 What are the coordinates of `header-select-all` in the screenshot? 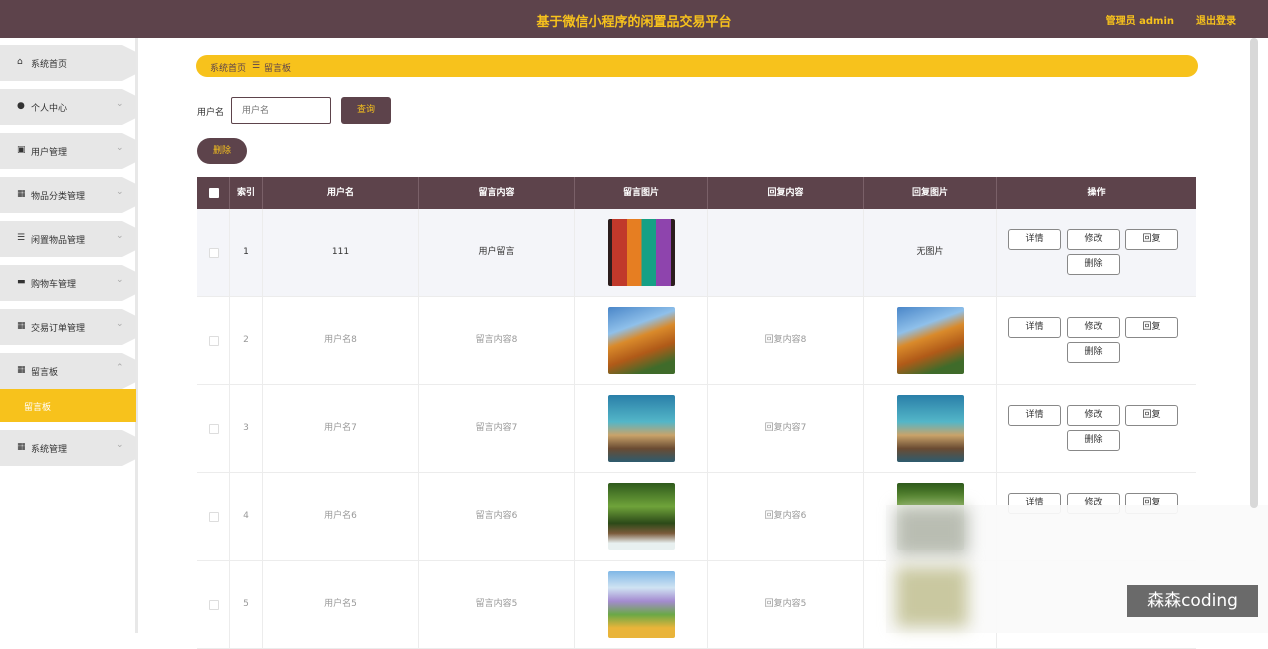 It's located at (213, 193).